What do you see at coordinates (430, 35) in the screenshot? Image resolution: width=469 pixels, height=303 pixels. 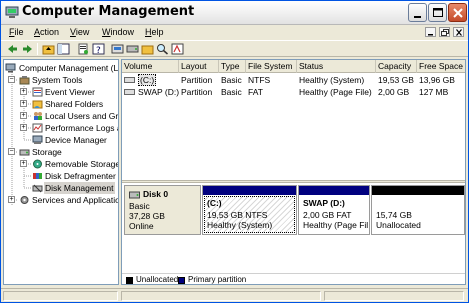 I see `mdi-minimize-icon` at bounding box center [430, 35].